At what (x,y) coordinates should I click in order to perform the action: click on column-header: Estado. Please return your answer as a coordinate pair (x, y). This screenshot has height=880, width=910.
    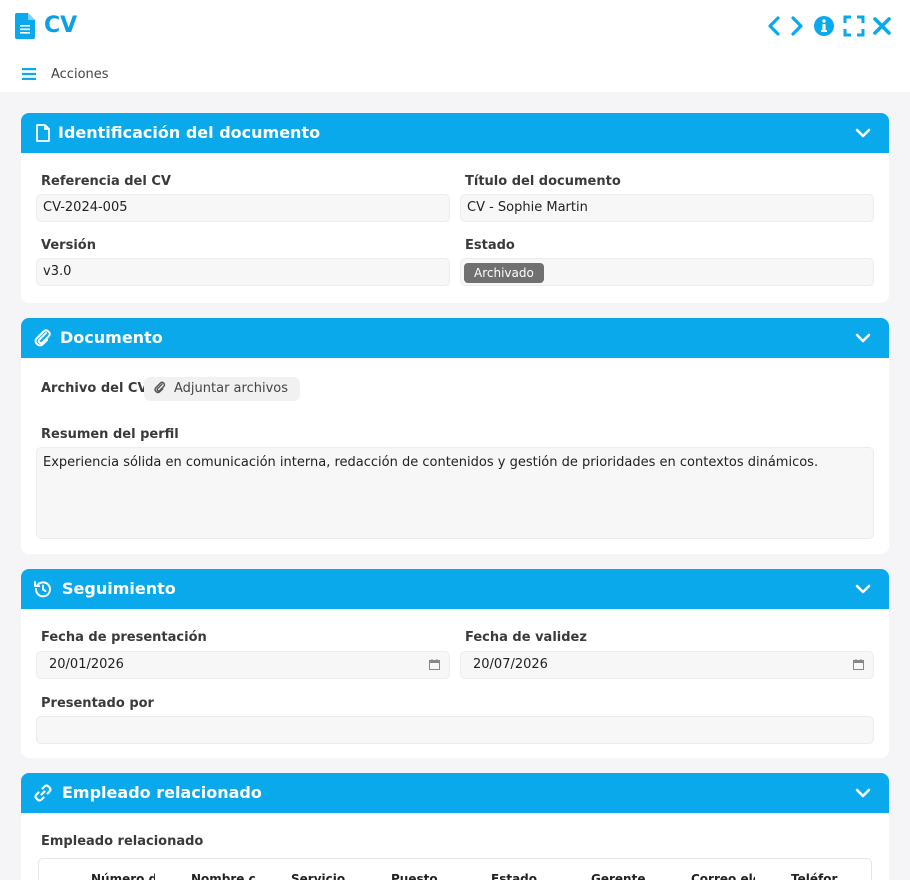
    Looking at the image, I should click on (523, 875).